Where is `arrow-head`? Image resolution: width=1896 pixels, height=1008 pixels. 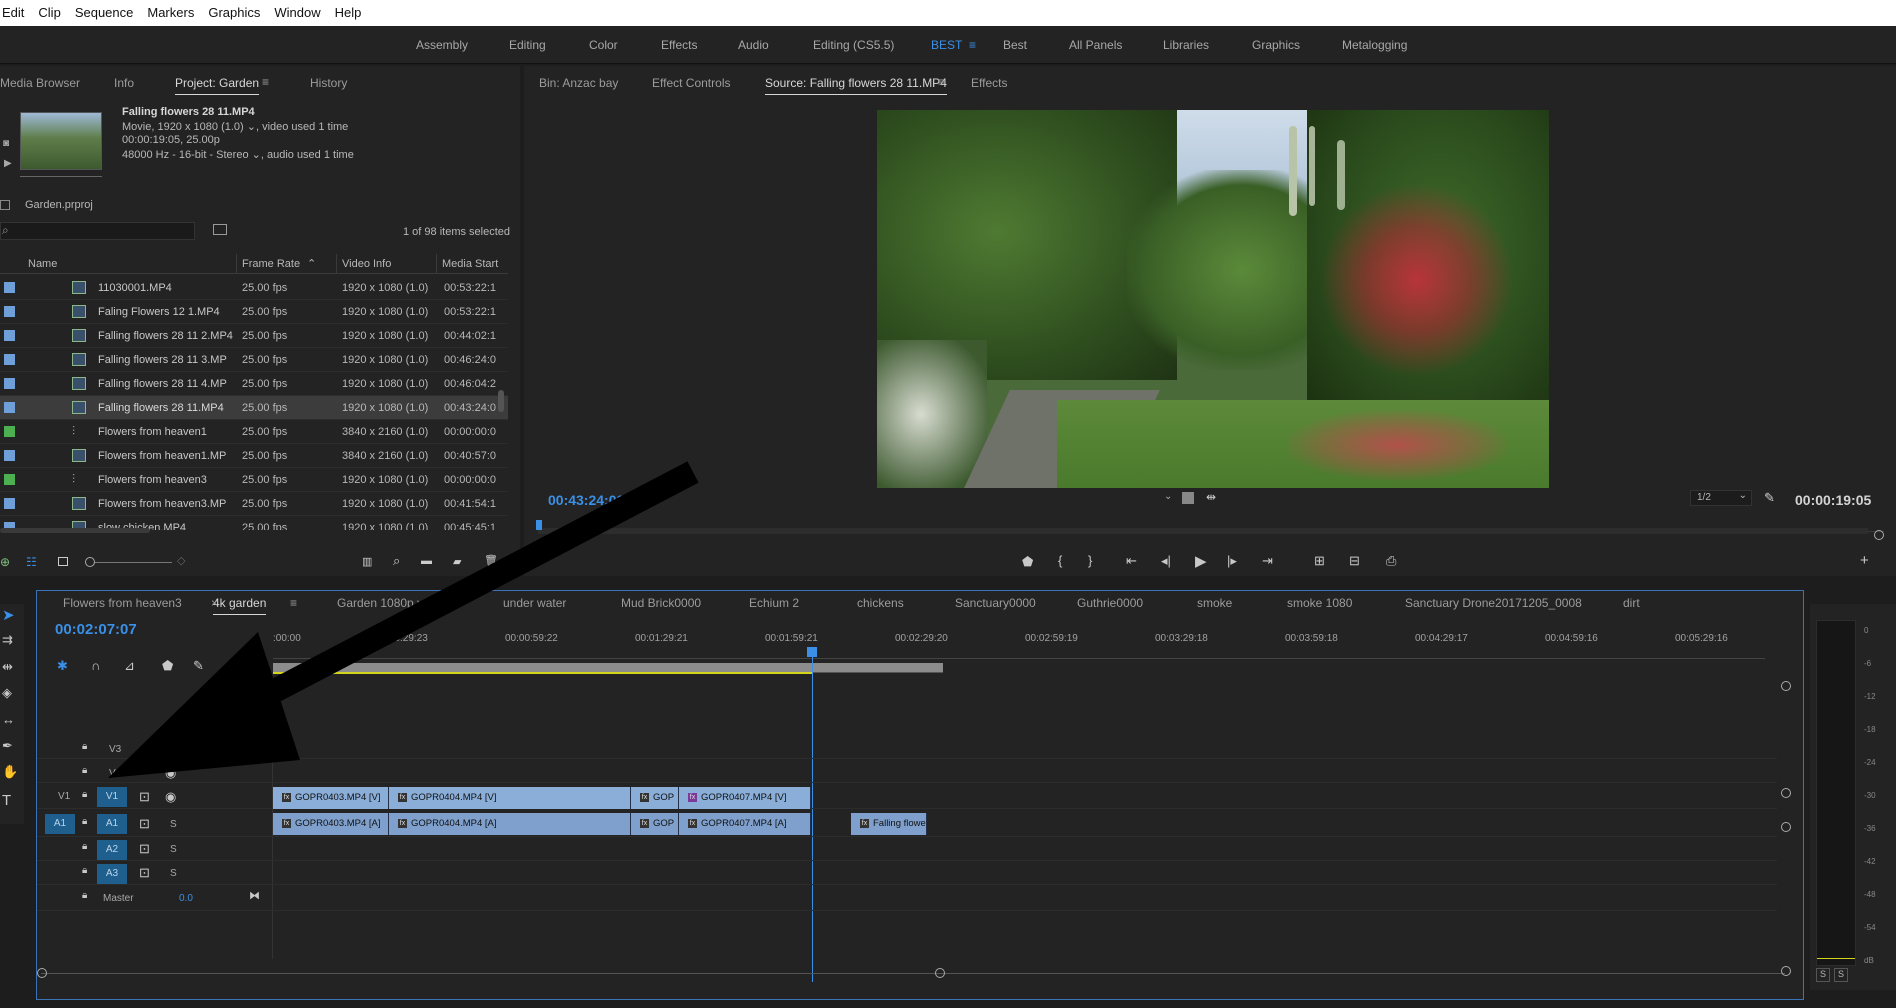 arrow-head is located at coordinates (204, 705).